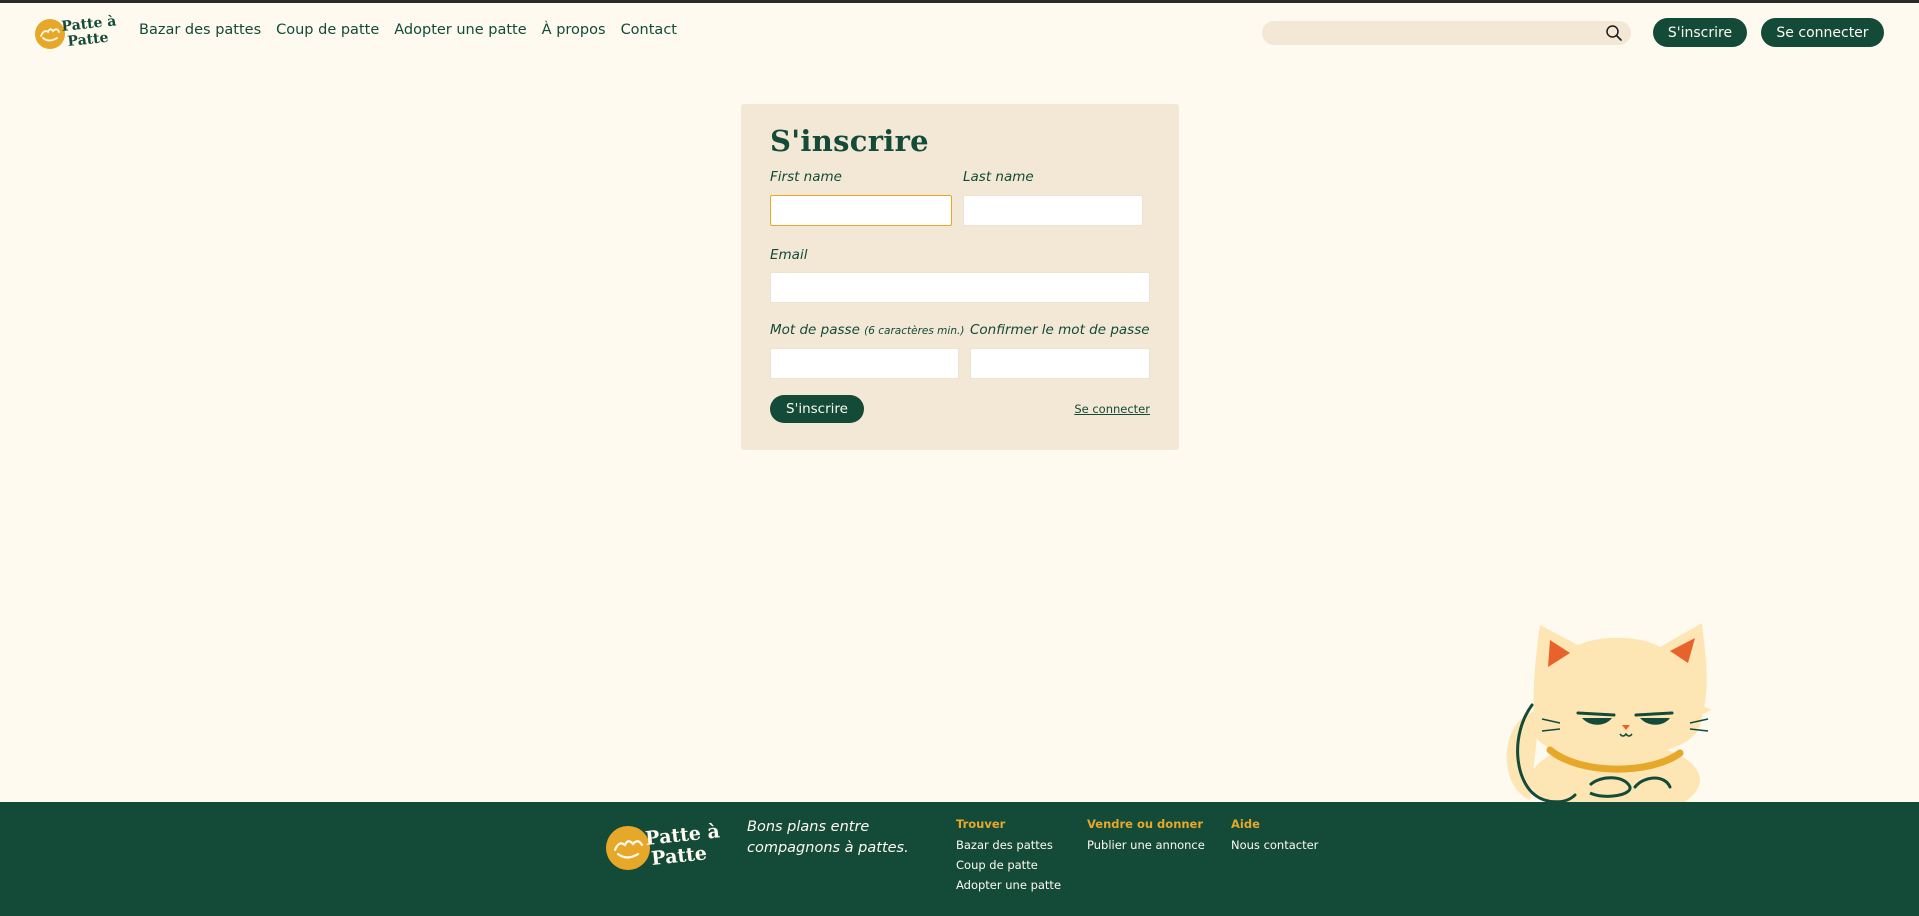 The width and height of the screenshot is (1919, 916). What do you see at coordinates (1146, 845) in the screenshot?
I see `footer-link-publier-une-annonce: Publier une annonce` at bounding box center [1146, 845].